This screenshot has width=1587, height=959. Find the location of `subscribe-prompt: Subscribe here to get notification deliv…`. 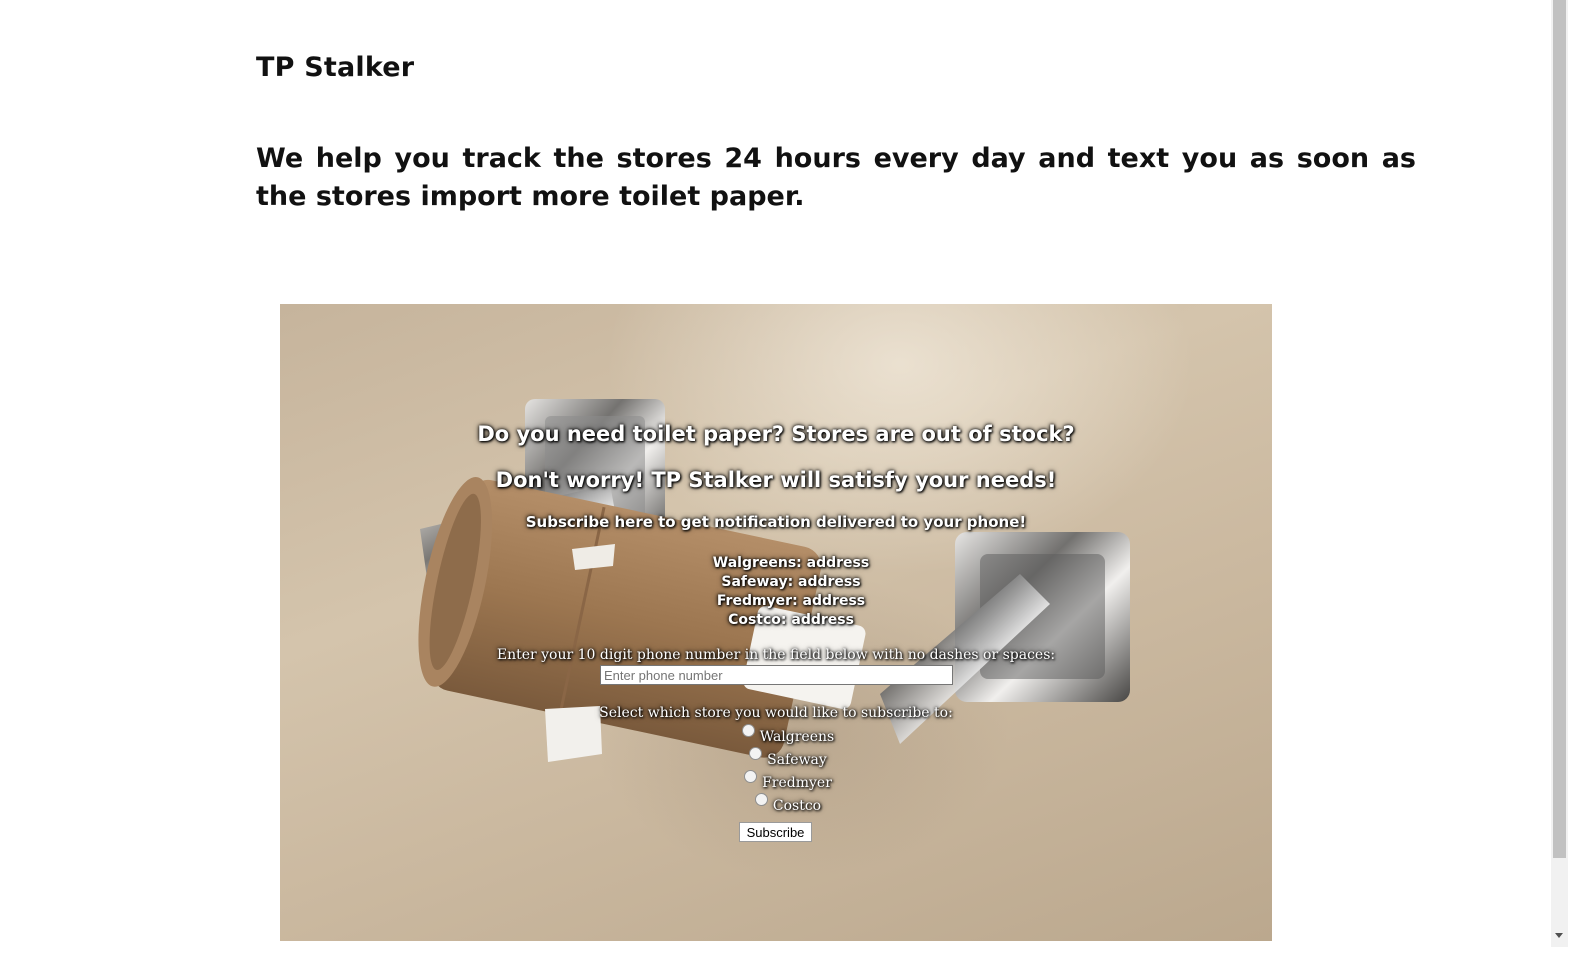

subscribe-prompt: Subscribe here to get notification deliv… is located at coordinates (776, 522).